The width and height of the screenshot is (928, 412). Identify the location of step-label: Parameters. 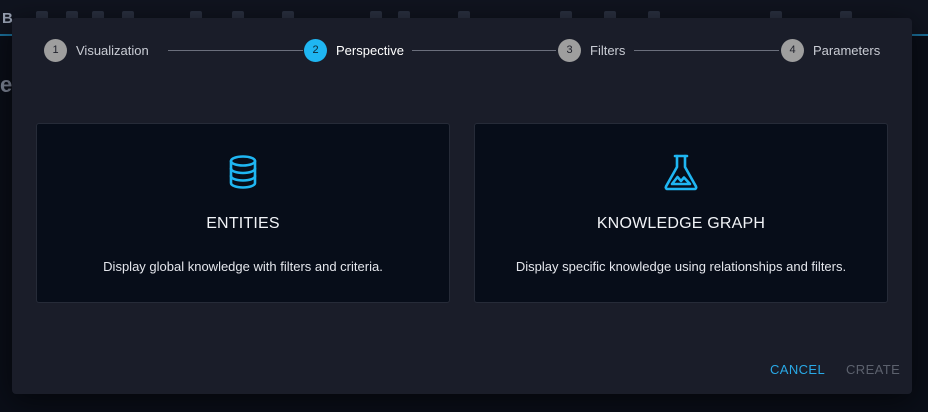
(847, 50).